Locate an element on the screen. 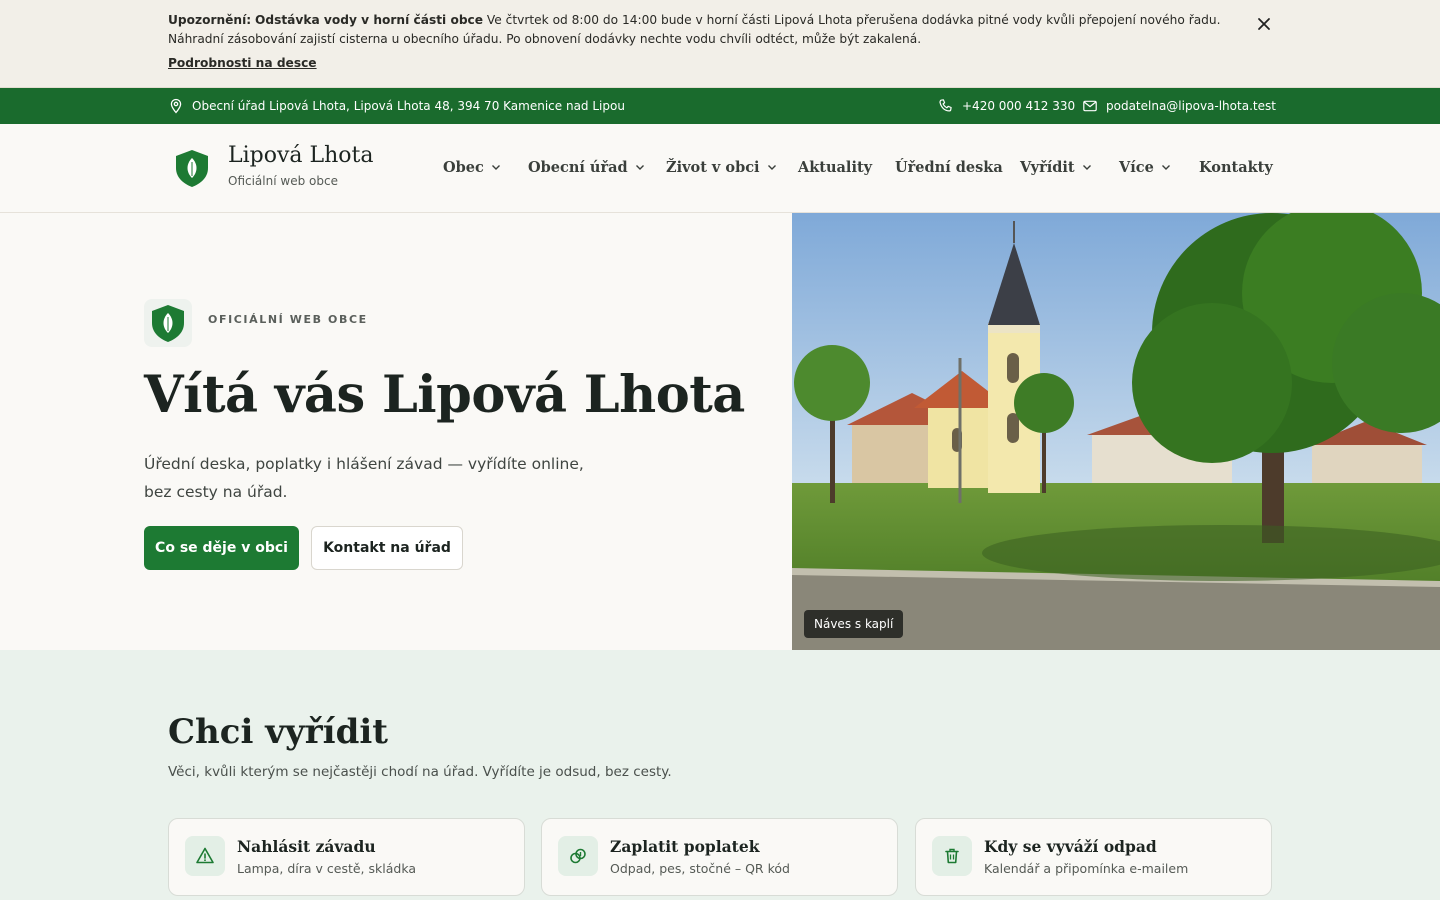 The height and width of the screenshot is (900, 1440). hero-shield-icon is located at coordinates (168, 323).